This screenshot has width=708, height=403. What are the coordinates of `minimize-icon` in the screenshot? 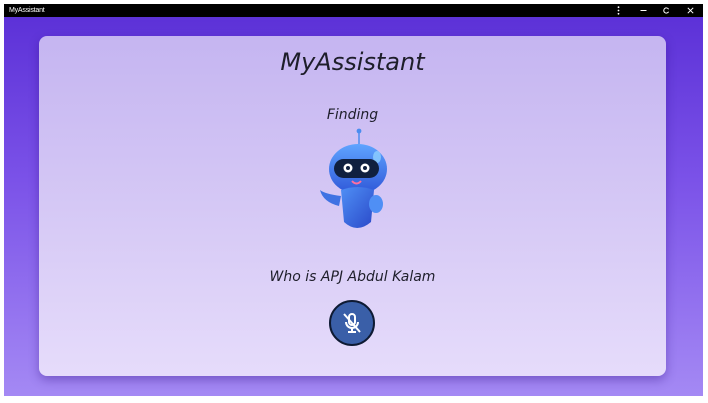 It's located at (643, 10).